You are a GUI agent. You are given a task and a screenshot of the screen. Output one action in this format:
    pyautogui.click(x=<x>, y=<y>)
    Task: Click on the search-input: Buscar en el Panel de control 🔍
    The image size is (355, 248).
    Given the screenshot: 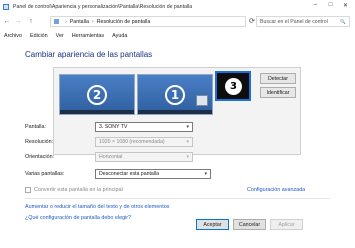 What is the action you would take?
    pyautogui.click(x=303, y=21)
    